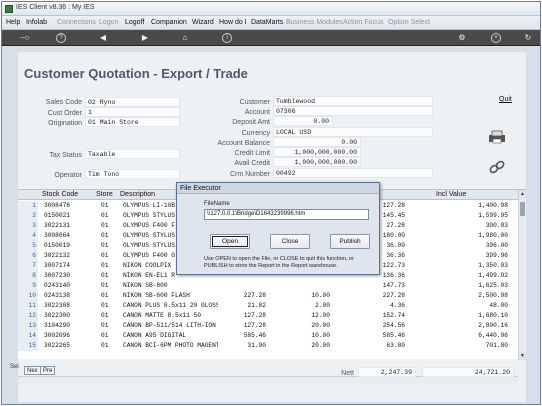 This screenshot has width=542, height=406. What do you see at coordinates (230, 241) in the screenshot?
I see `open-button: Open` at bounding box center [230, 241].